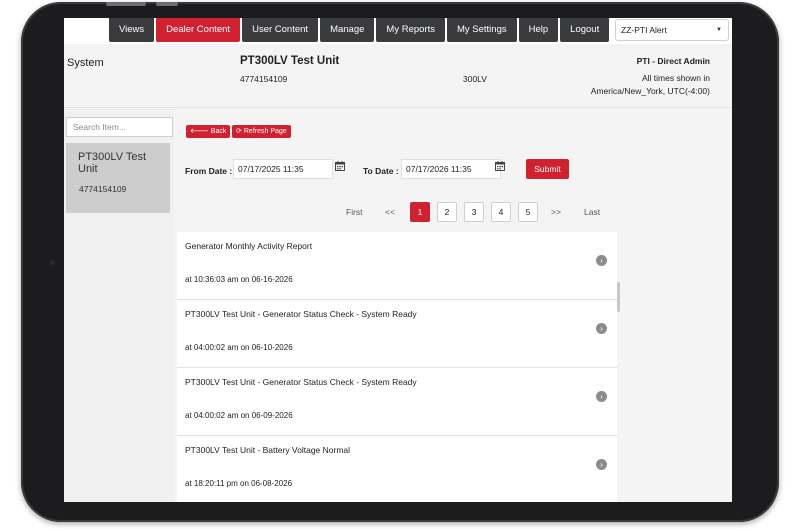  I want to click on back-button: 🡐 Back, so click(208, 131).